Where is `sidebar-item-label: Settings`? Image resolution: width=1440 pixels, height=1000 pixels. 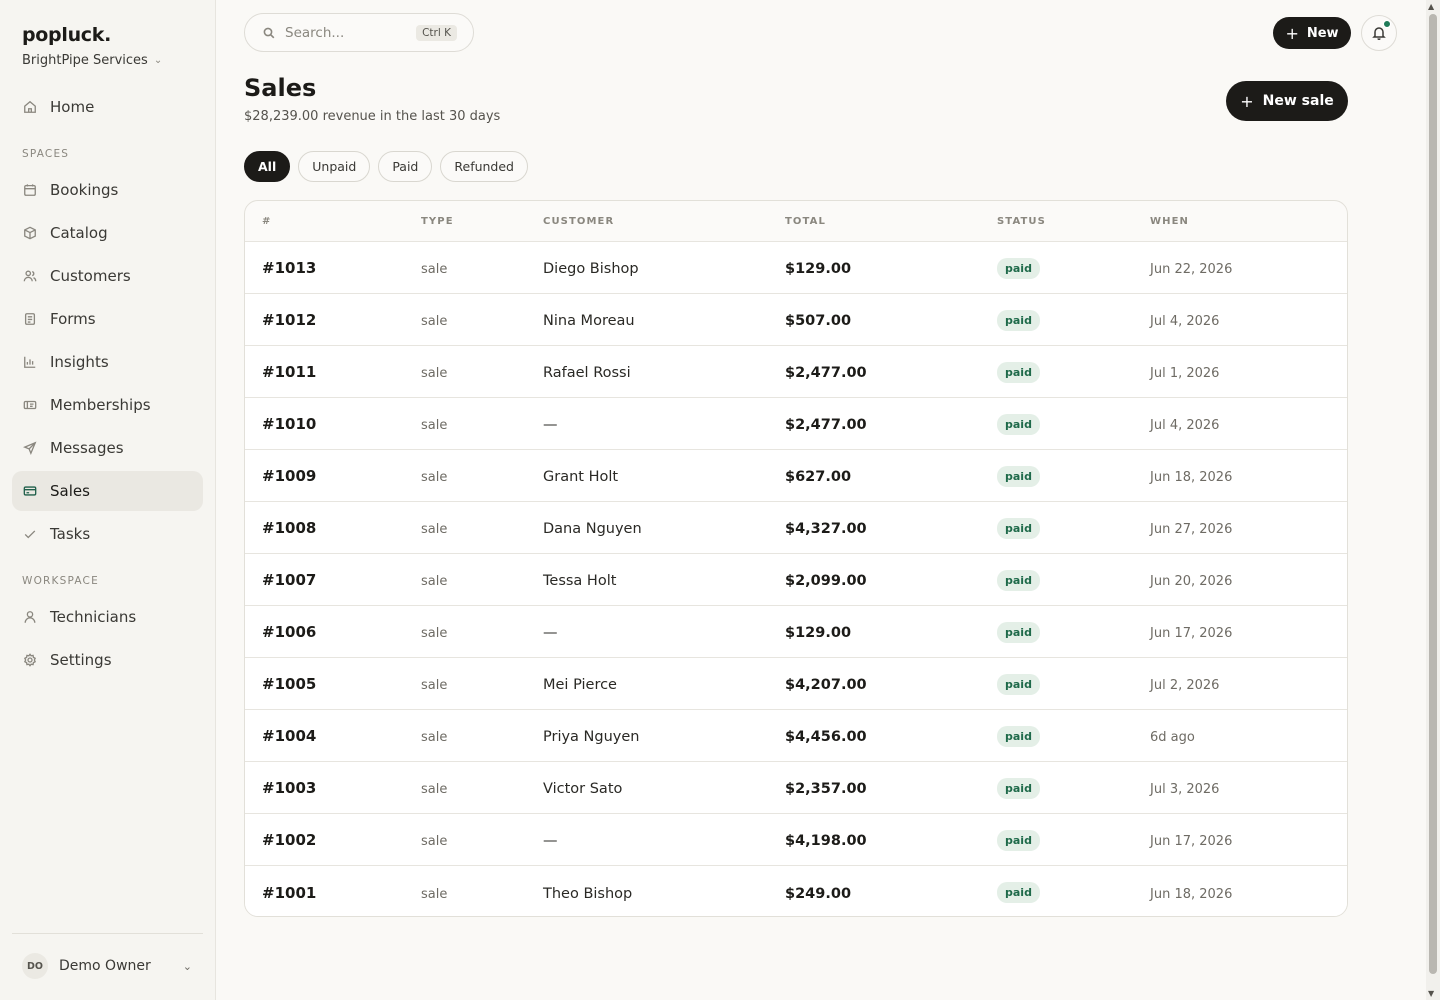 sidebar-item-label: Settings is located at coordinates (81, 660).